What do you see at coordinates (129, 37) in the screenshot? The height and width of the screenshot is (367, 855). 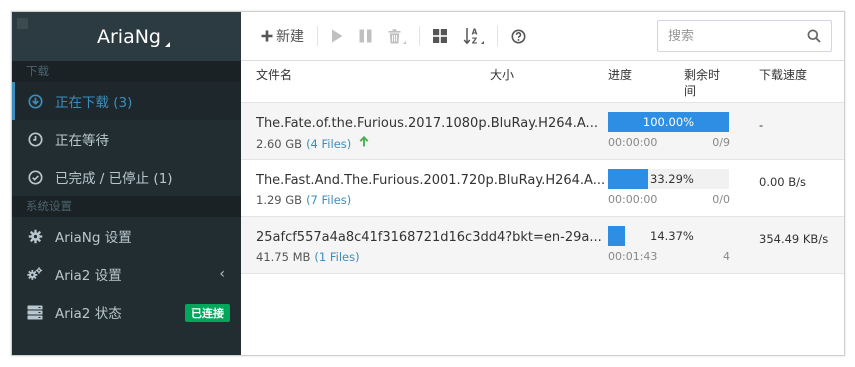 I see `app-logo: AriaNg` at bounding box center [129, 37].